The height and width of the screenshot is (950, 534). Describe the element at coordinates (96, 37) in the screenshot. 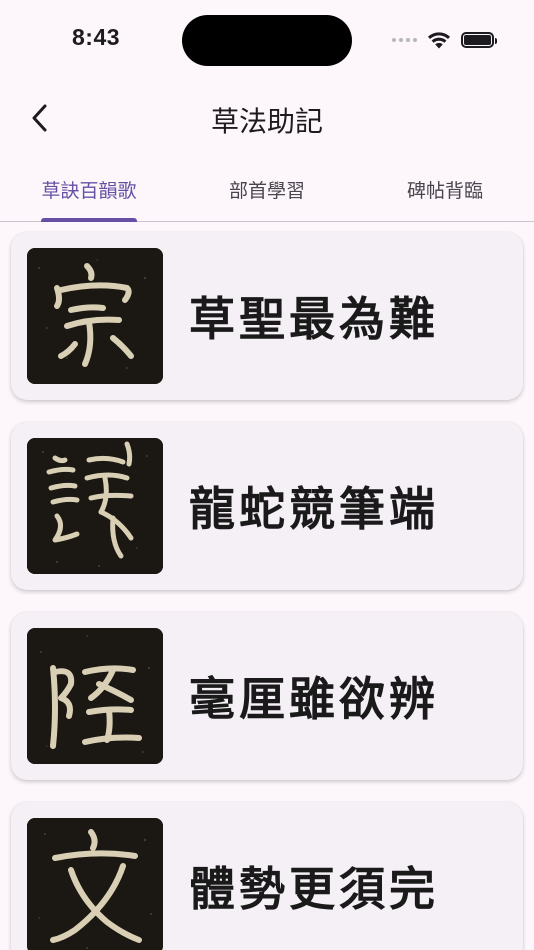

I see `status-time: 8:43` at that location.